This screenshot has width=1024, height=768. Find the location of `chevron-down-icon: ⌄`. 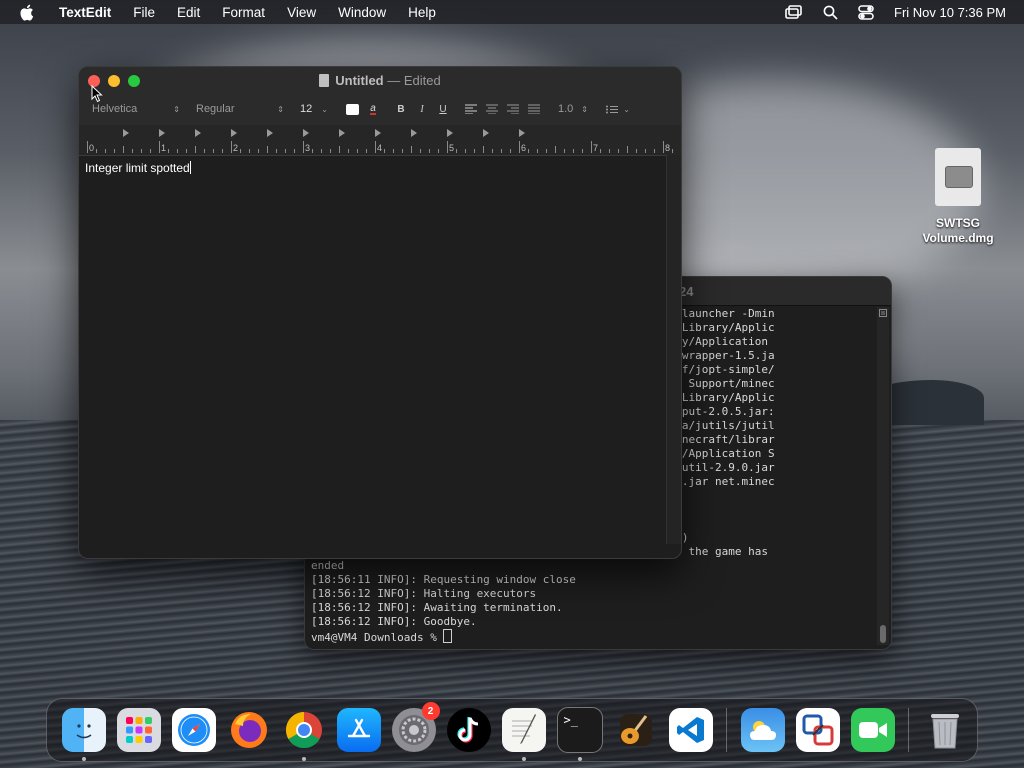

chevron-down-icon: ⌄ is located at coordinates (626, 109).